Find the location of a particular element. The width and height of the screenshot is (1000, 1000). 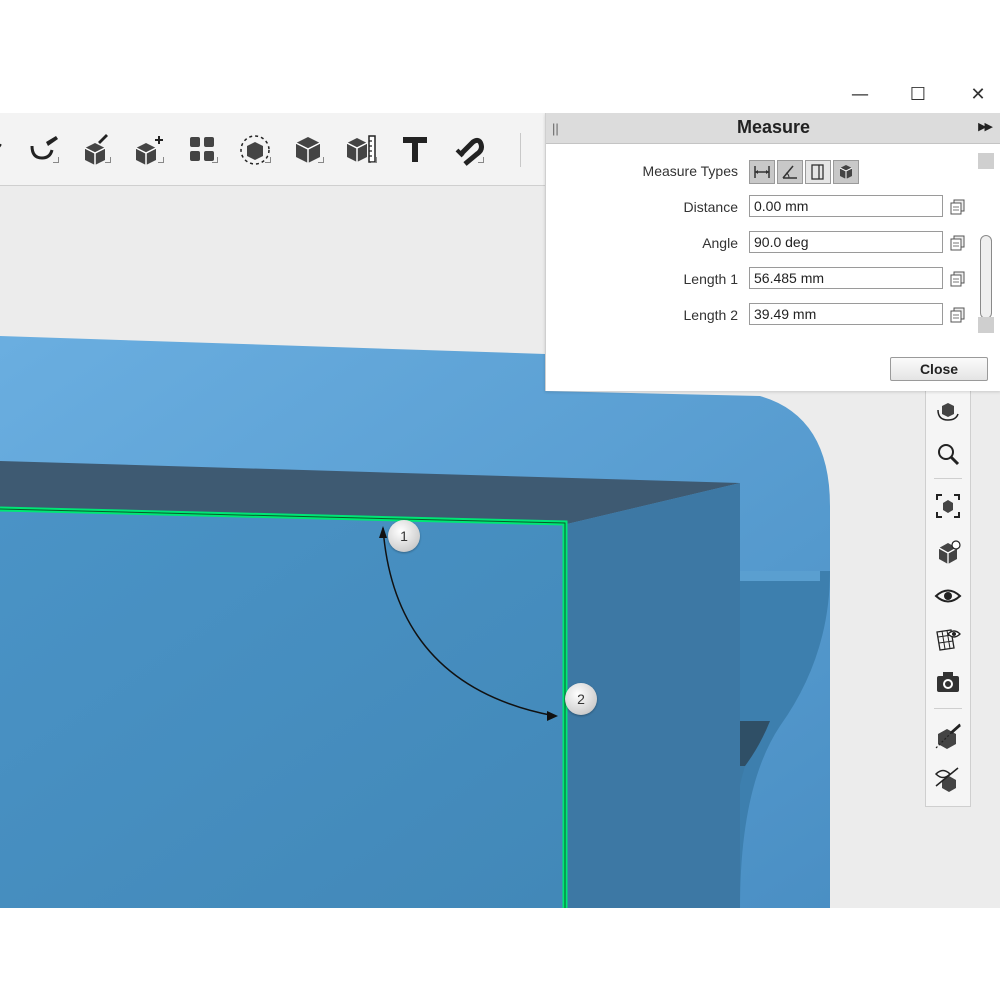

view-toolbar is located at coordinates (948, 596).